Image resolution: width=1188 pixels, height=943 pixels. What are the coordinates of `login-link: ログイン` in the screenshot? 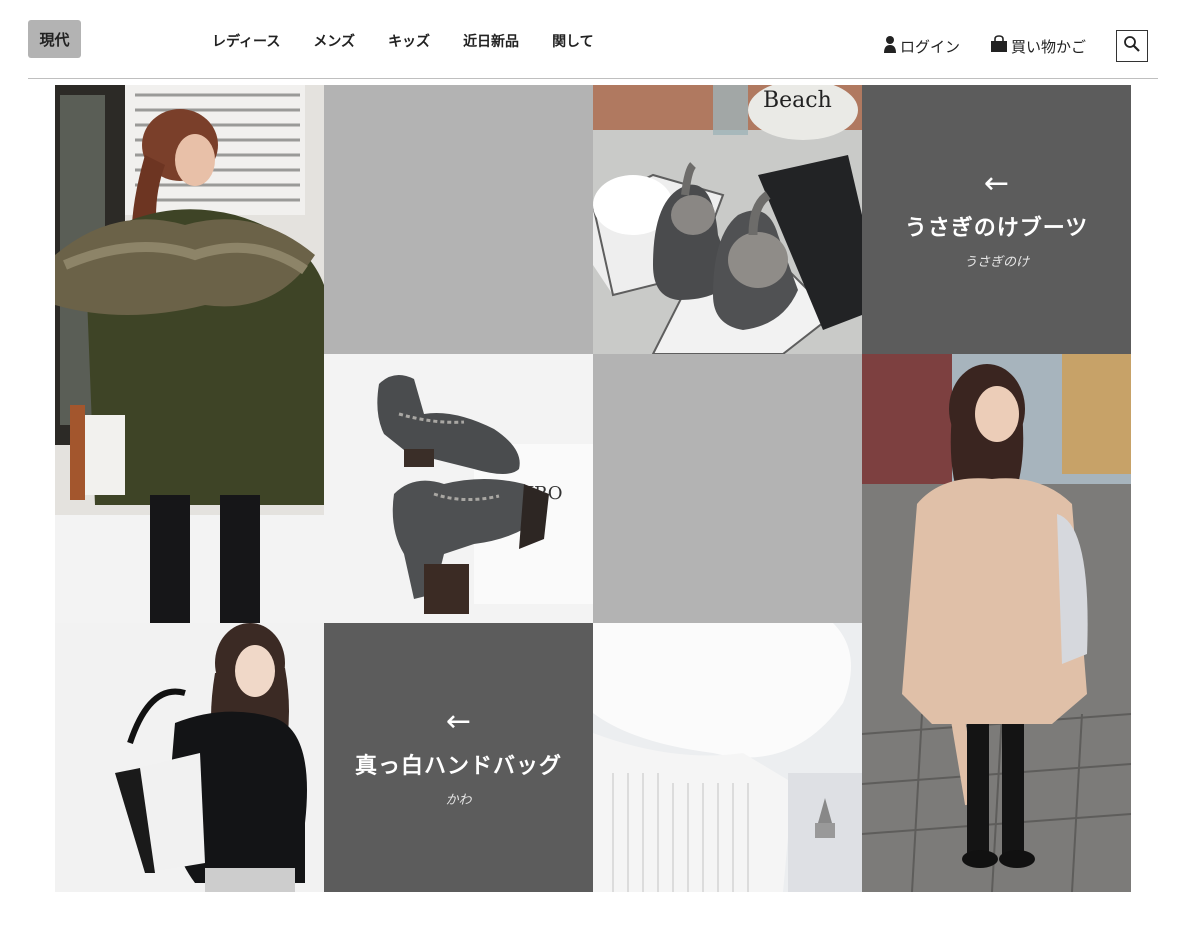 It's located at (921, 46).